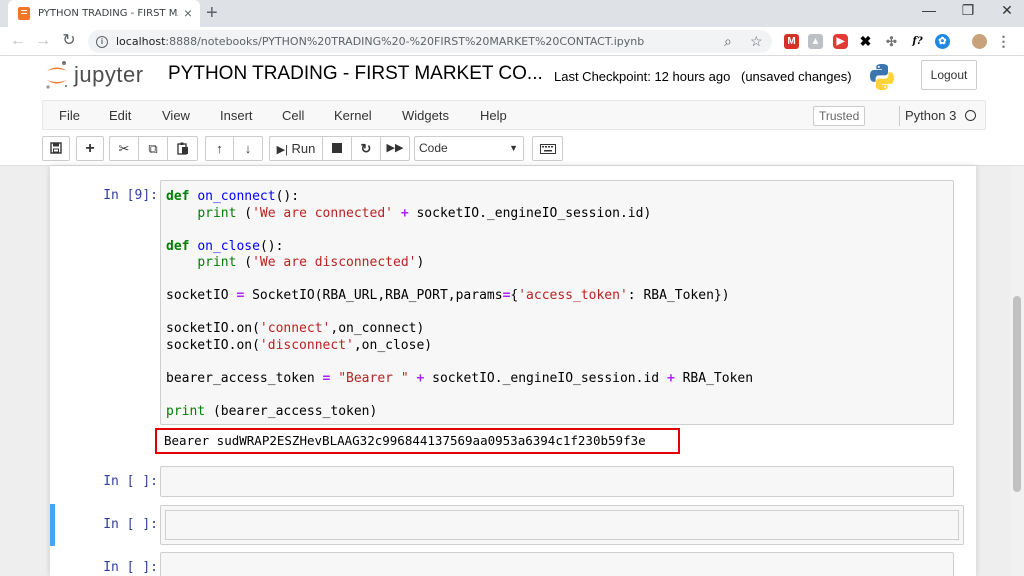 The width and height of the screenshot is (1024, 576). Describe the element at coordinates (124, 148) in the screenshot. I see `cut-icon: ✂` at that location.